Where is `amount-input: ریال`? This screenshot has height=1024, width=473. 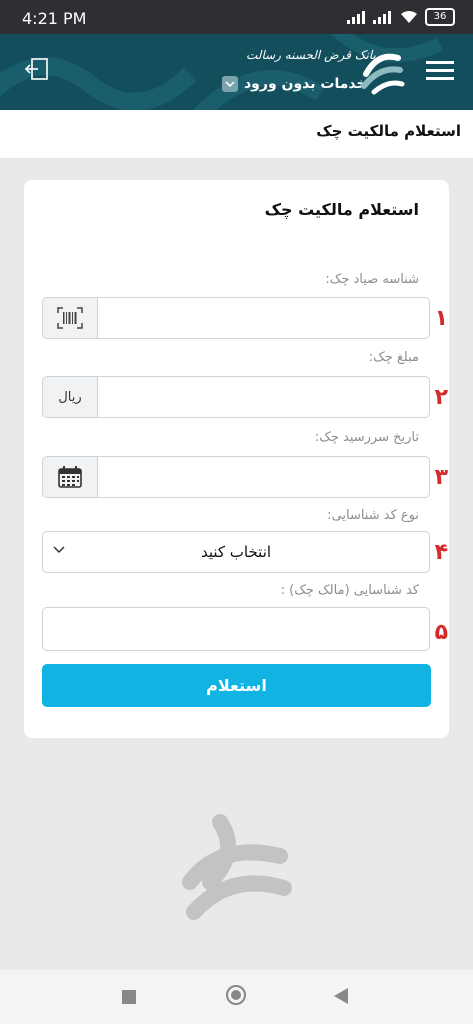
amount-input: ریال is located at coordinates (236, 397).